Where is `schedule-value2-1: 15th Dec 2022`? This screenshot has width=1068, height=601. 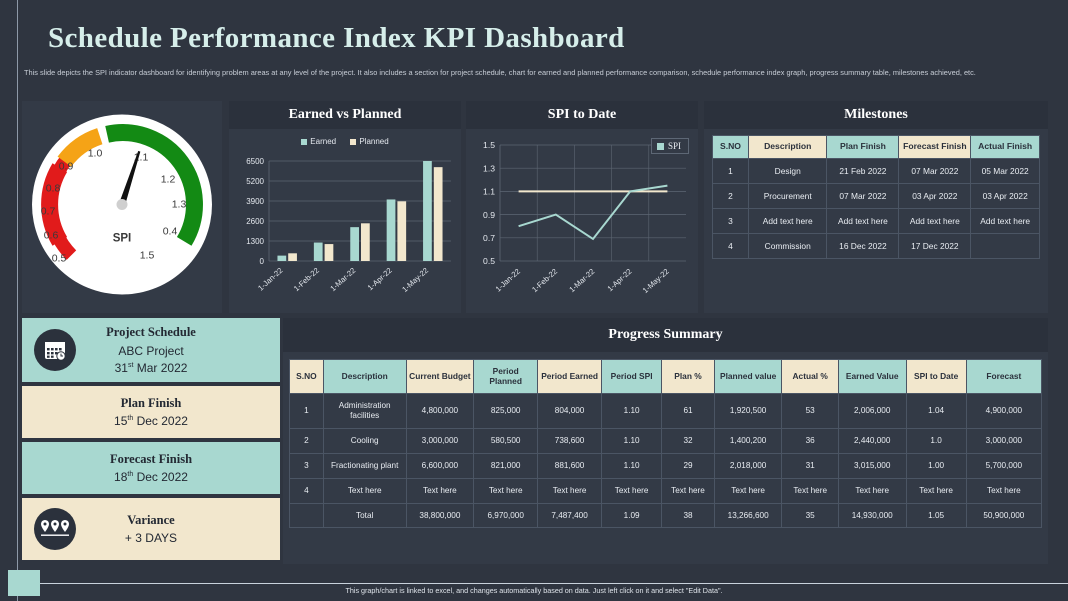
schedule-value2-1: 15th Dec 2022 is located at coordinates (151, 421).